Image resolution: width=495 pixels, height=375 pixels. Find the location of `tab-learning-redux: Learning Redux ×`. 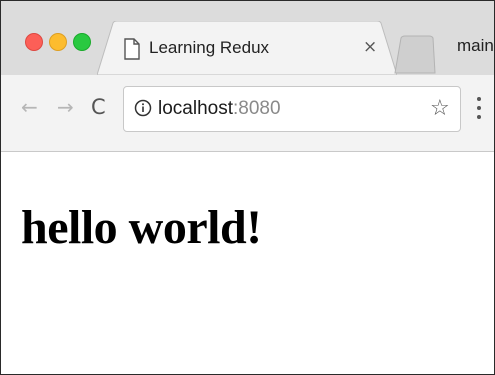

tab-learning-redux: Learning Redux × is located at coordinates (247, 48).